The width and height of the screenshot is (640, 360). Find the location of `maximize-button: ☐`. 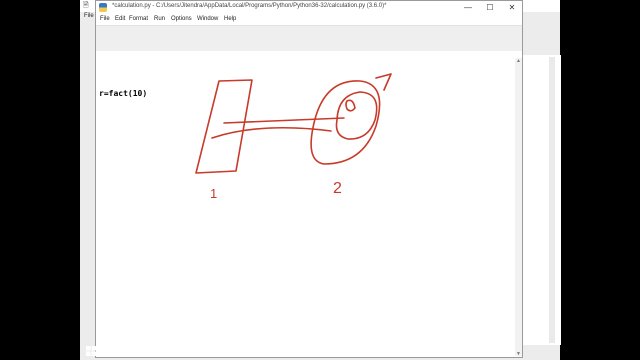

maximize-button: ☐ is located at coordinates (490, 8).